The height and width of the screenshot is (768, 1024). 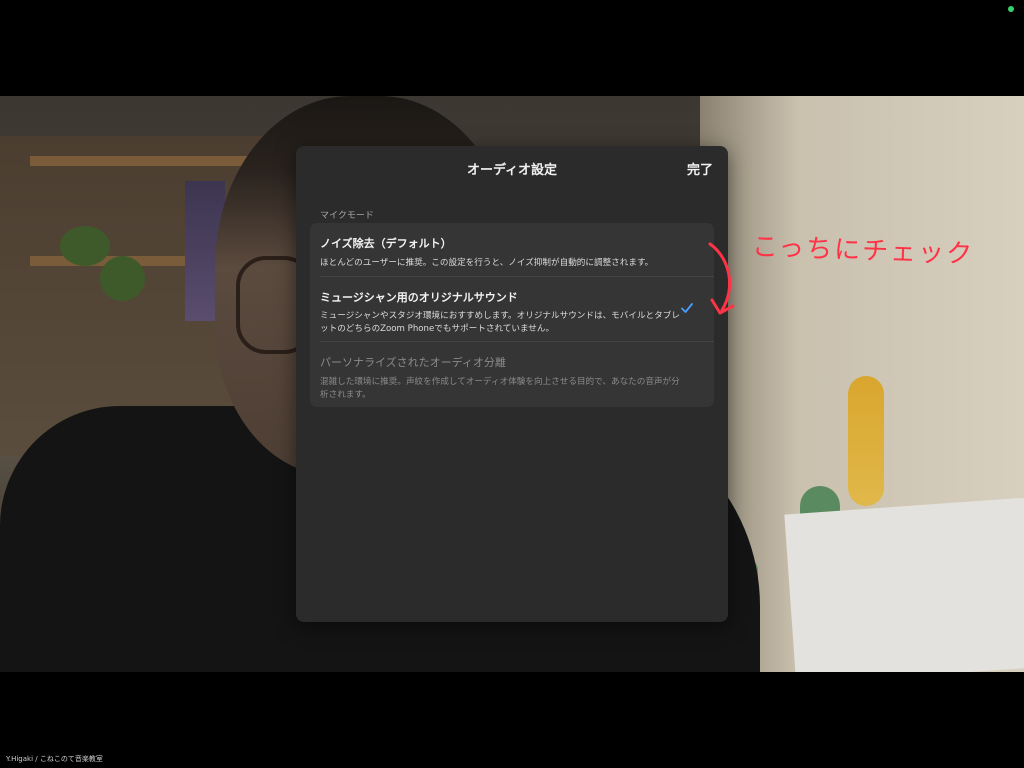 What do you see at coordinates (54, 759) in the screenshot?
I see `participant-name-caption: Y.Higaki / こねこのて音楽教室` at bounding box center [54, 759].